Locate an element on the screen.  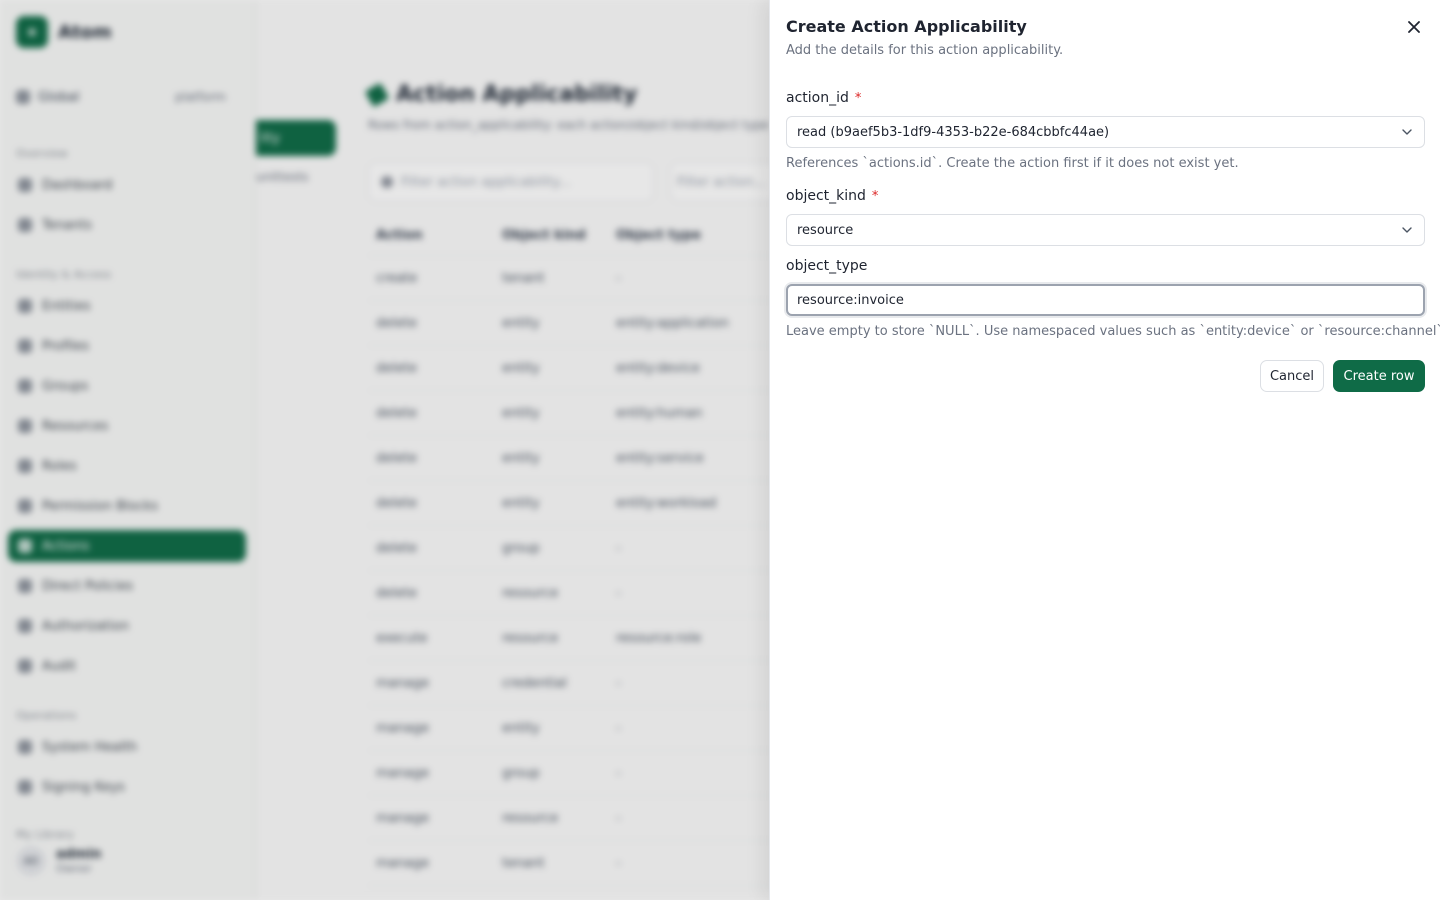
sheet-title: Create Action Applicability is located at coordinates (906, 26).